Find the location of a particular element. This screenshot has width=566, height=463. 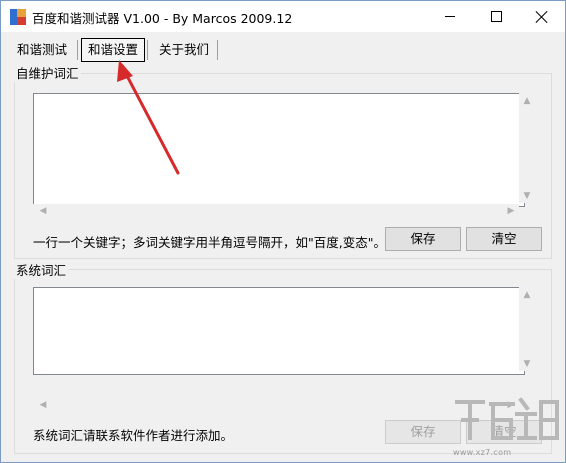

custom-vertical-scrollbar: ▲ ▼ is located at coordinates (527, 148).